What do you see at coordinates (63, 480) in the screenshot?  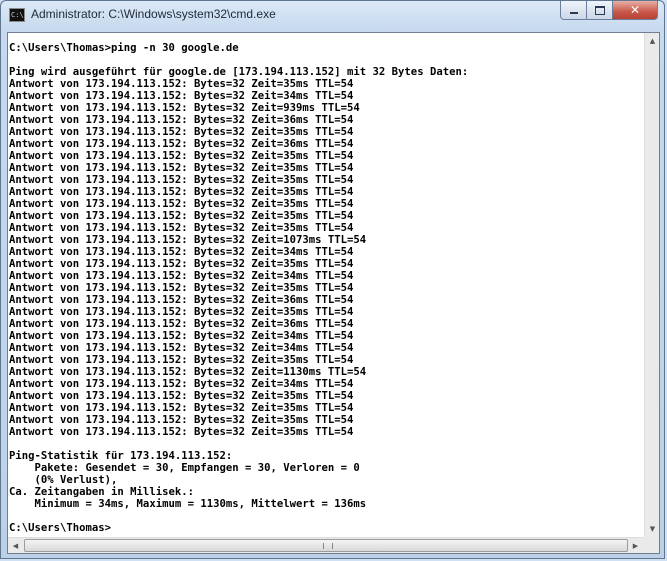 I see `console-line: (0% Verlust),` at bounding box center [63, 480].